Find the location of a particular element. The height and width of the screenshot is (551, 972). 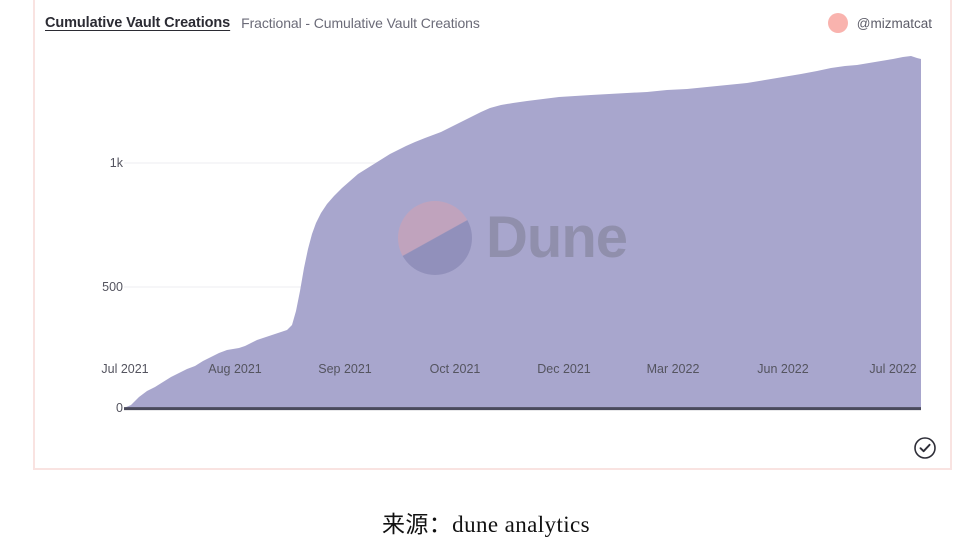

author-badge: @mizmatcat is located at coordinates (881, 23).